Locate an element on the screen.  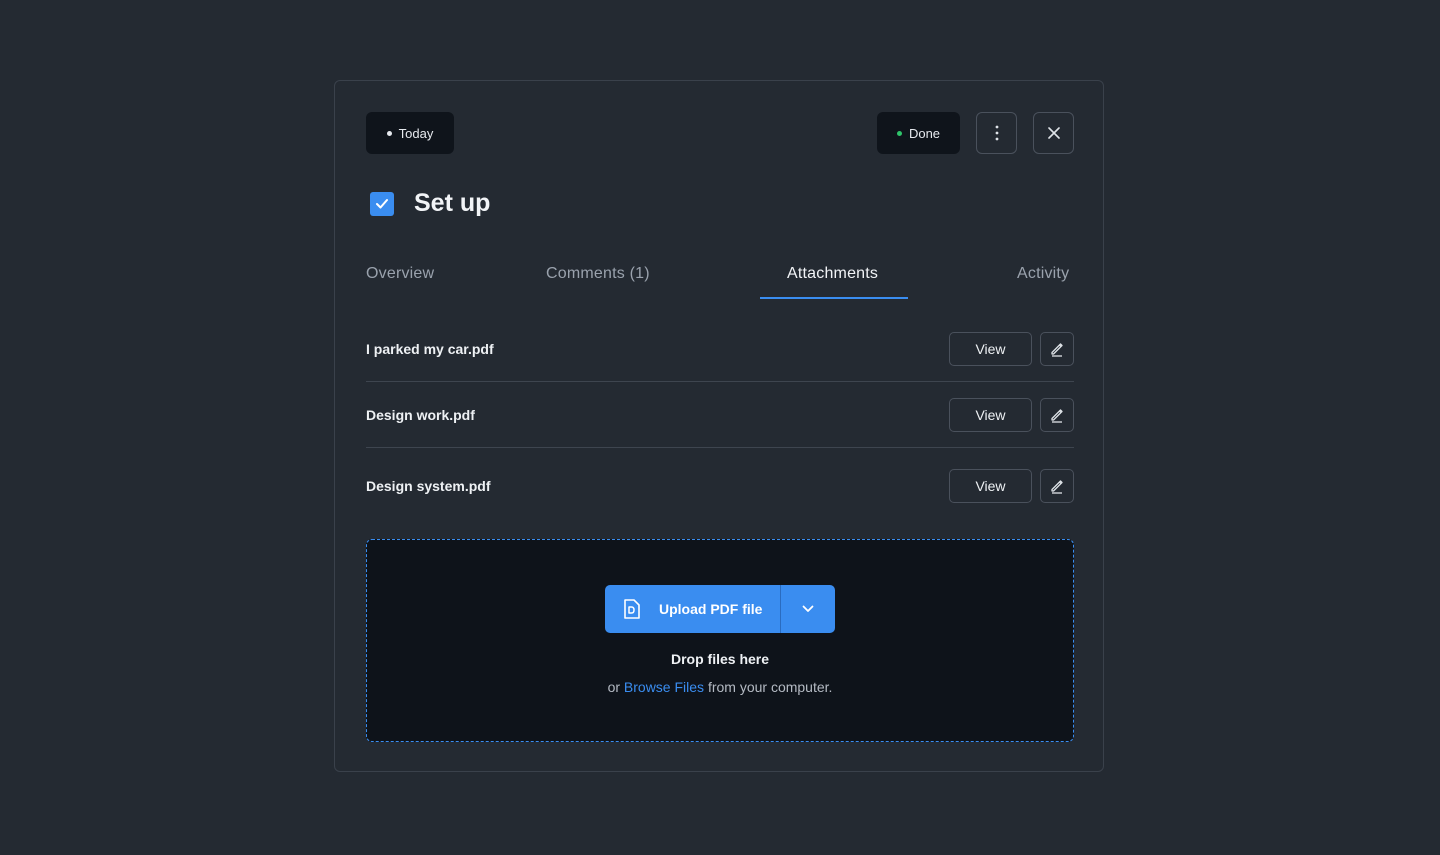
due-date-badge: Today is located at coordinates (410, 133).